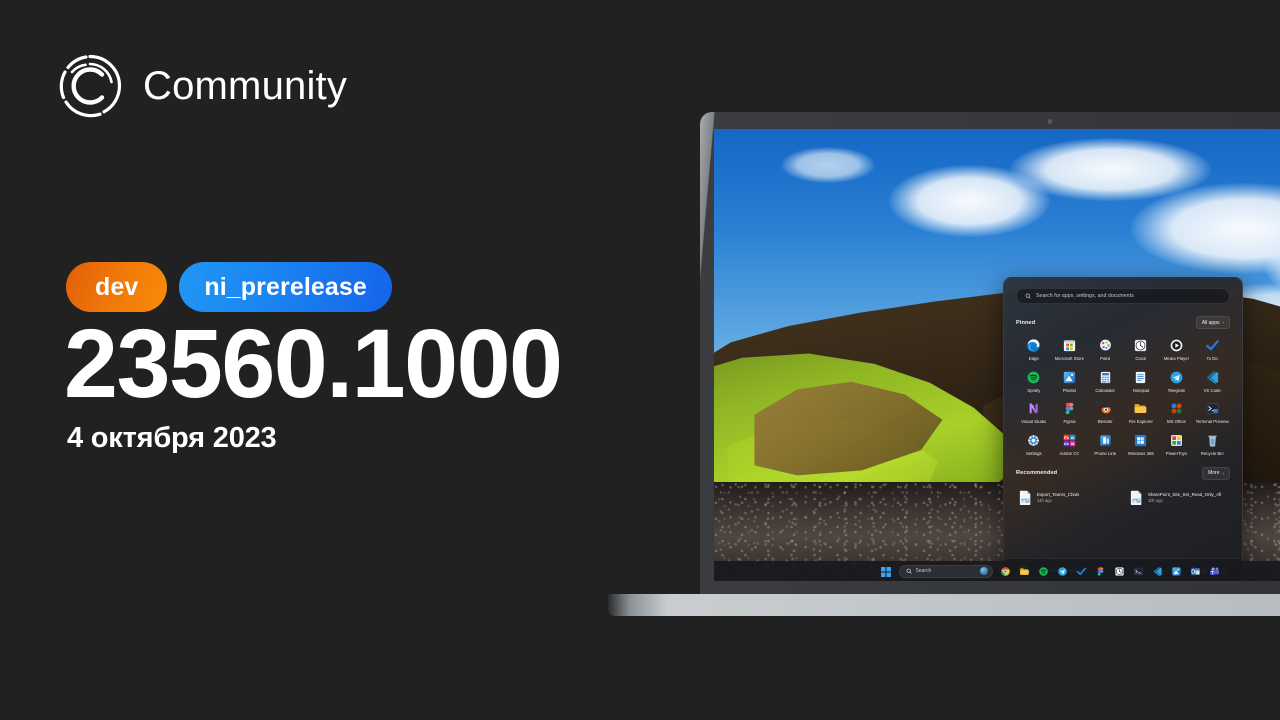 This screenshot has height=720, width=1280. I want to click on pinned-app-telegram: Telegram, so click(1177, 381).